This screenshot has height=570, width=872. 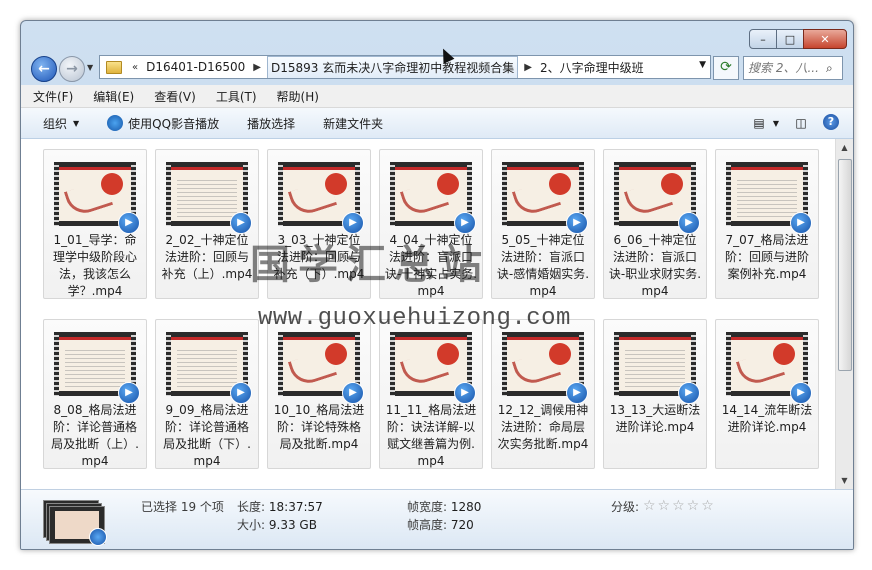 What do you see at coordinates (437, 123) in the screenshot?
I see `command-bar: 组织 ▼ 使用QQ影音播放 播放选择 新建文件夹 ▤ ▼ ◫ ?` at bounding box center [437, 123].